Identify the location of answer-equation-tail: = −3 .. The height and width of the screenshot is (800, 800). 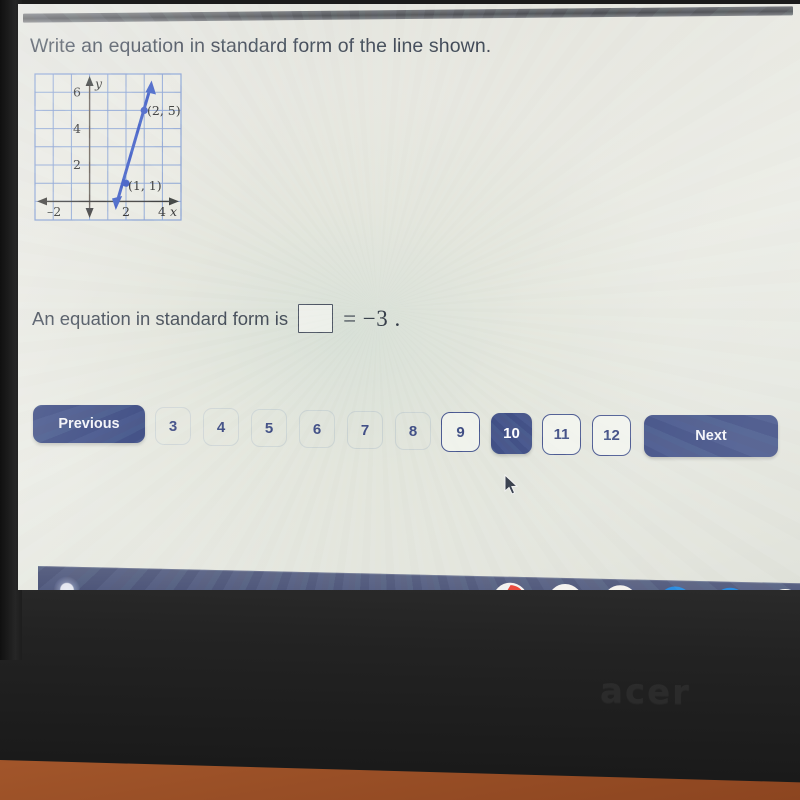
(372, 318).